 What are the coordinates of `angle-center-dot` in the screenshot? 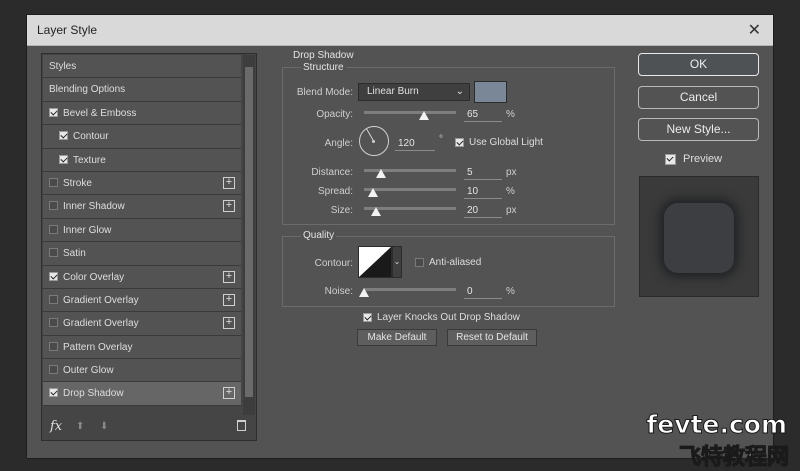 It's located at (373, 141).